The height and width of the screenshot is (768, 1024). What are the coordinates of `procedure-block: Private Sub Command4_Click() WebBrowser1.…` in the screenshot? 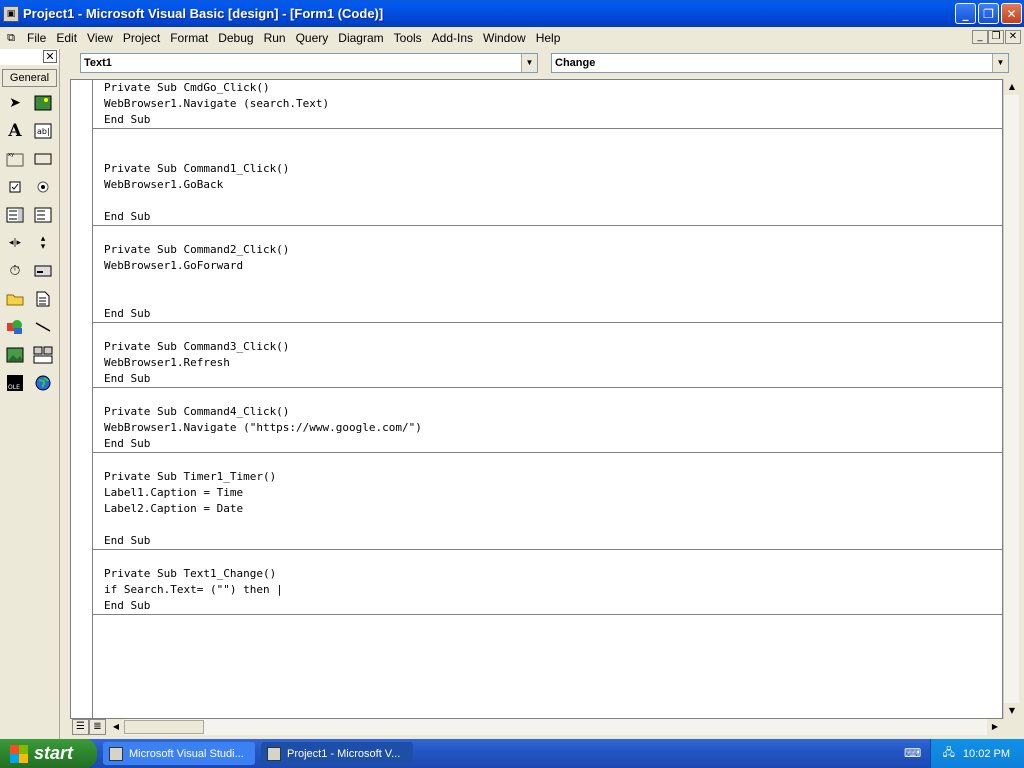 It's located at (547, 420).